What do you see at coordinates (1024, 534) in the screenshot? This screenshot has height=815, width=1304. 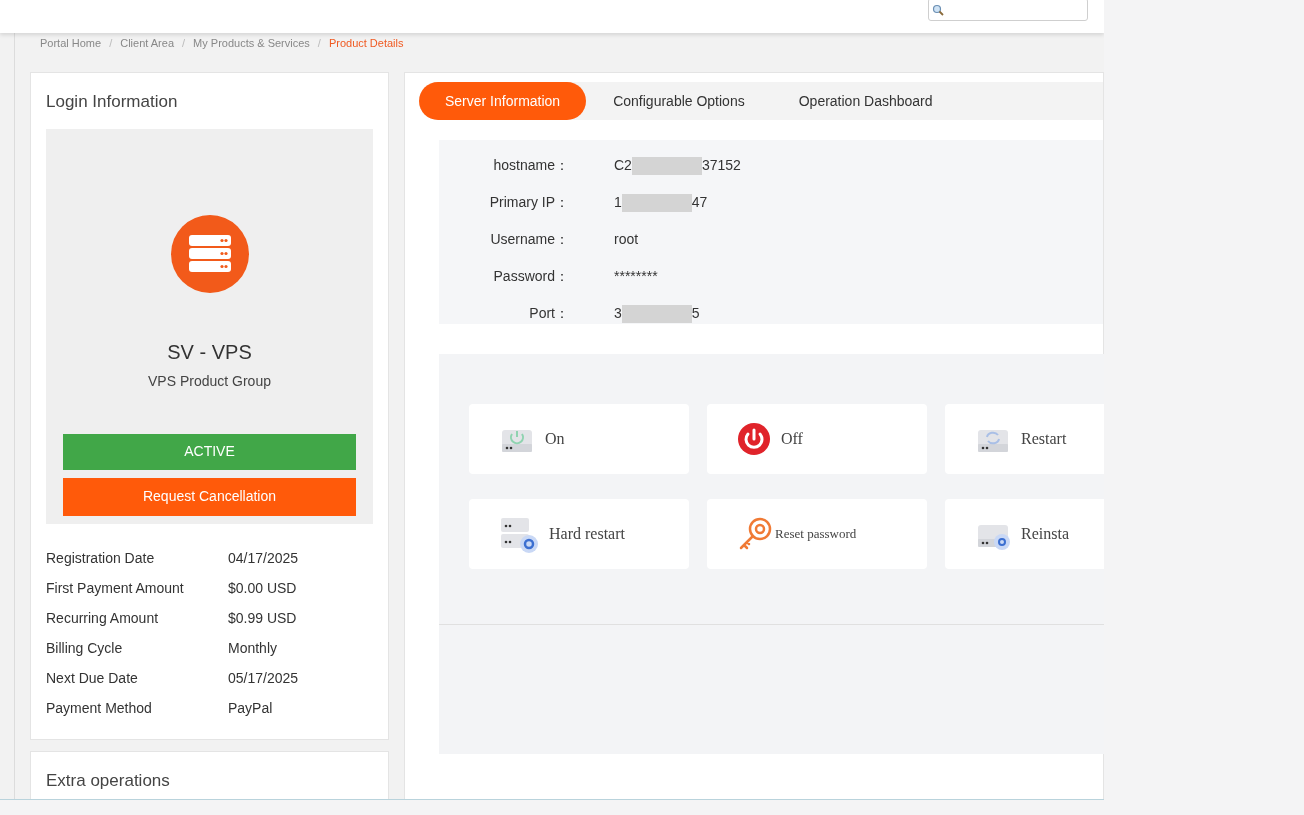 I see `action-button: Reinsta` at bounding box center [1024, 534].